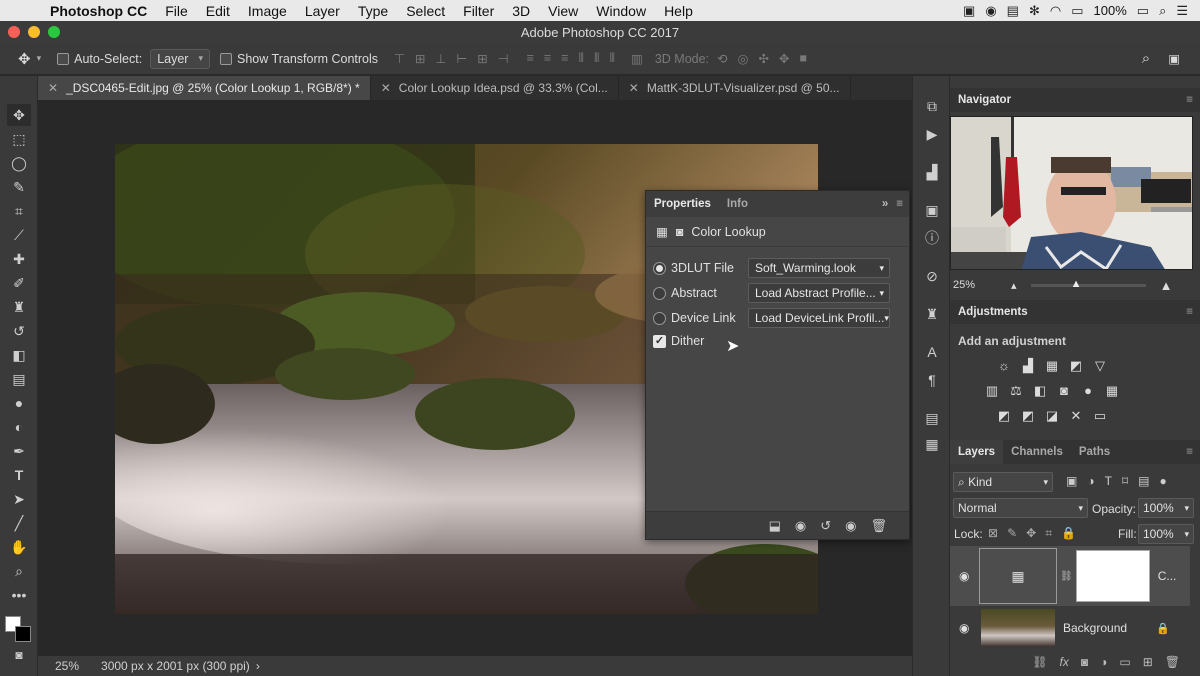 The image size is (1200, 676). Describe the element at coordinates (1077, 11) in the screenshot. I see `display-icon: ▭` at that location.